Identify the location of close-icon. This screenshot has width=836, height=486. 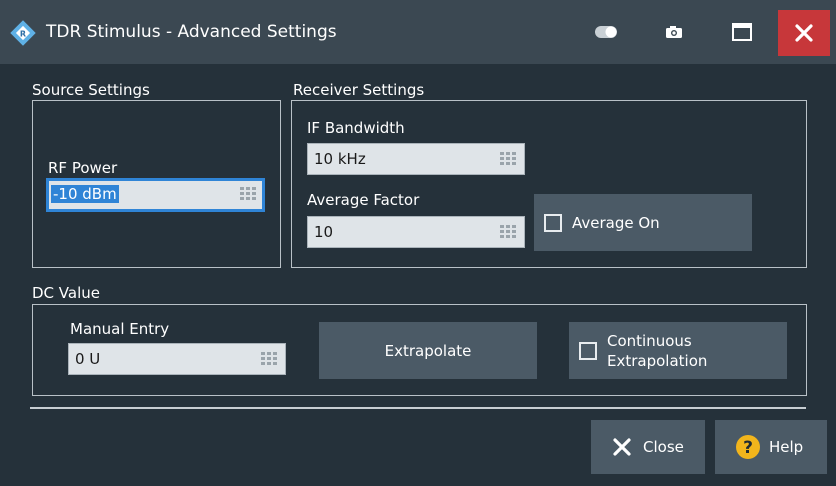
(804, 33).